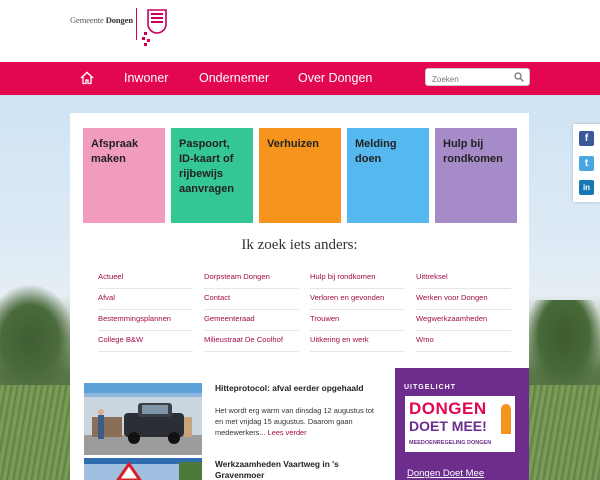 The width and height of the screenshot is (600, 480). Describe the element at coordinates (564, 345) in the screenshot. I see `background-trees-right` at that location.